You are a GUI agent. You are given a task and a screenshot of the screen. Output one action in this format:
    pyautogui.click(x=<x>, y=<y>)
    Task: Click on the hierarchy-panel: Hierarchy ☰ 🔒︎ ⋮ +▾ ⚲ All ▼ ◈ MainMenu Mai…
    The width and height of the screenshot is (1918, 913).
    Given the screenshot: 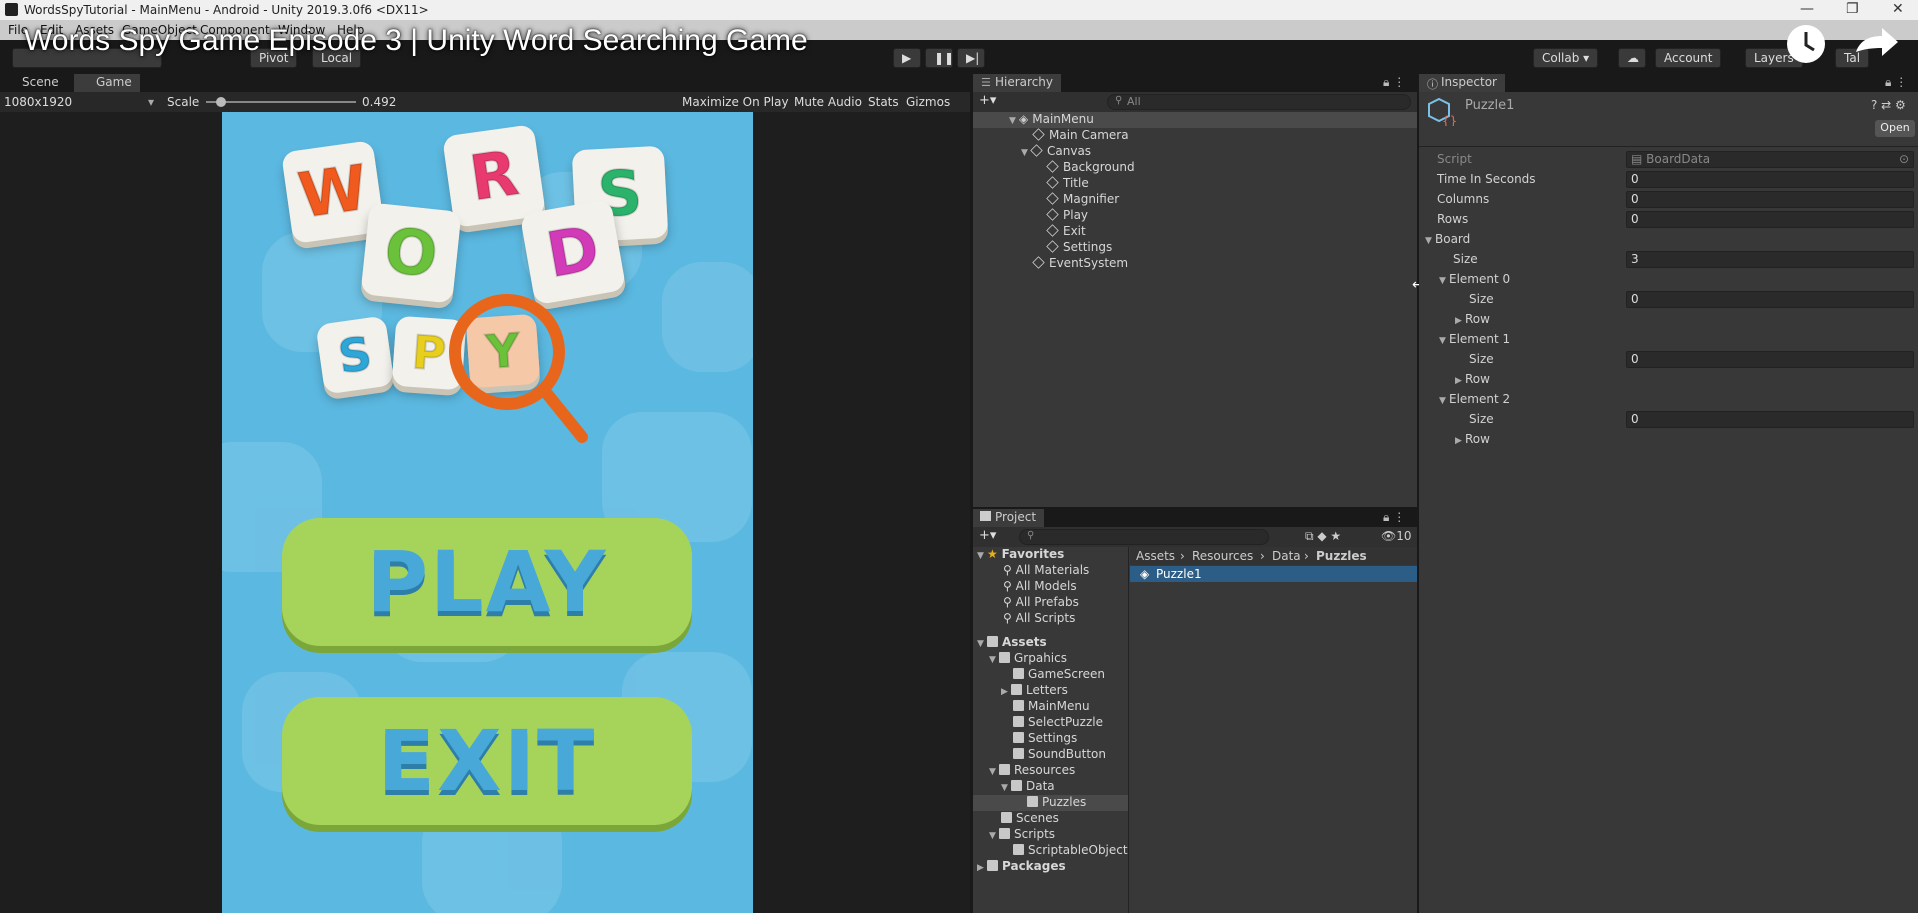 What is the action you would take?
    pyautogui.click(x=1195, y=290)
    